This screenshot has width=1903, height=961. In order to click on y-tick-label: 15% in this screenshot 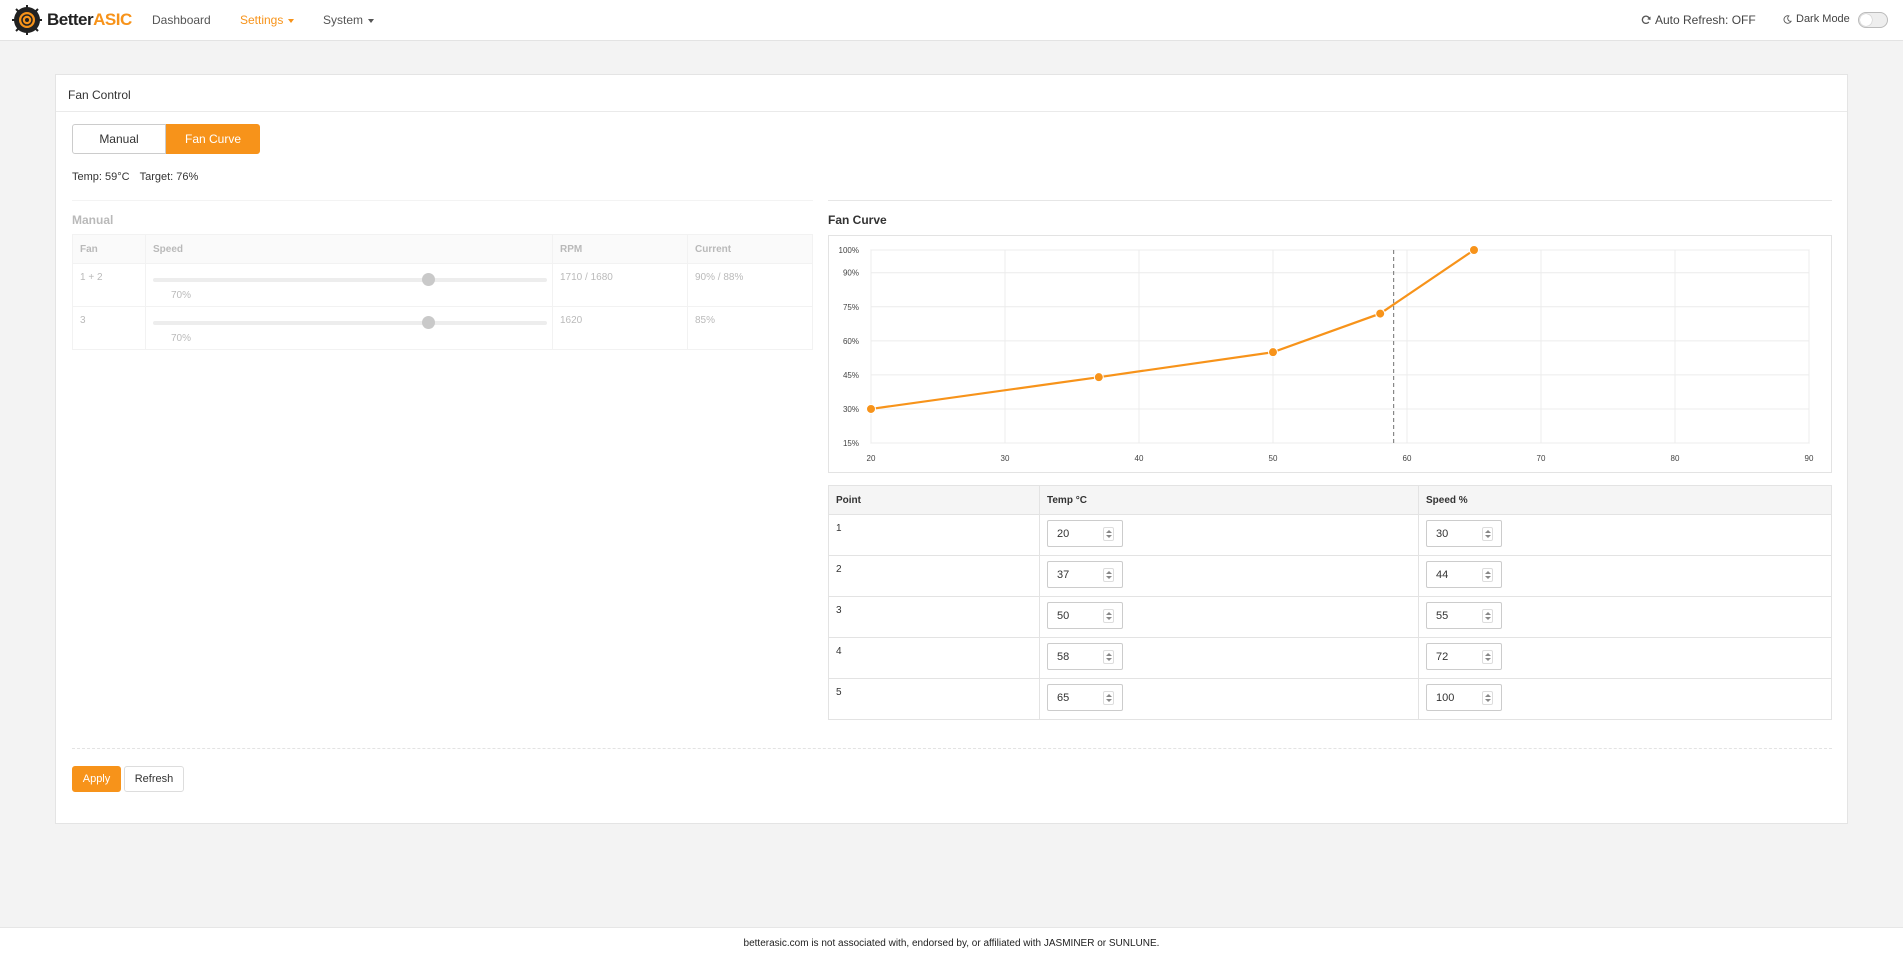, I will do `click(851, 443)`.